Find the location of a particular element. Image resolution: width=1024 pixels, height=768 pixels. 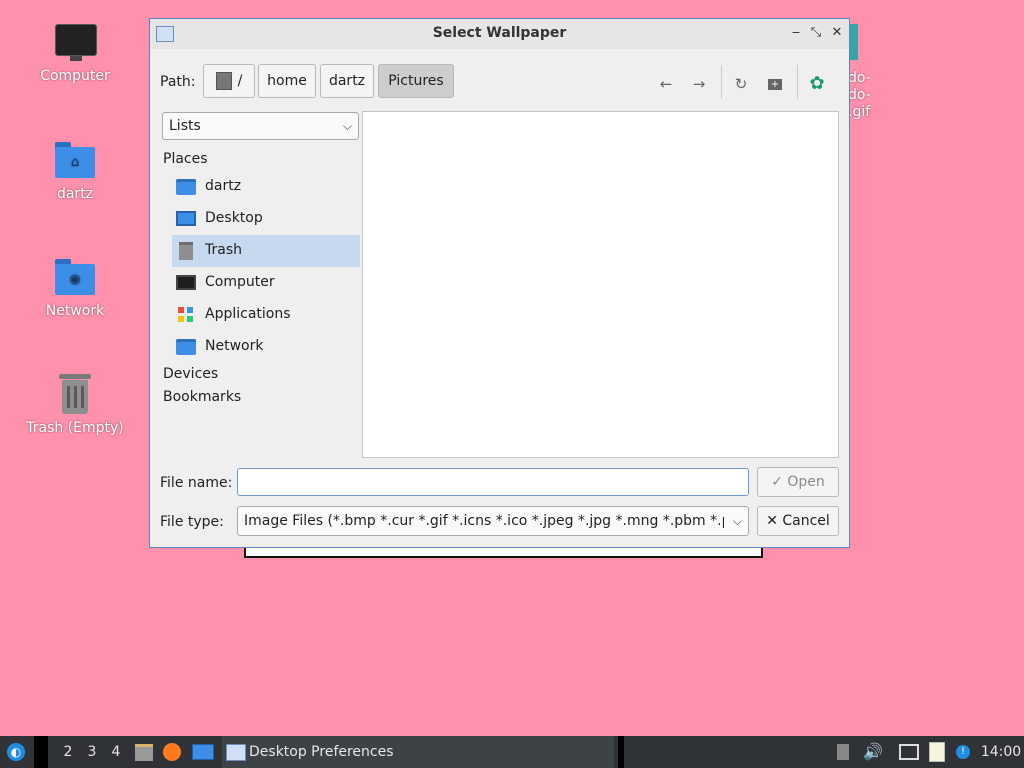

reload-icon: ↻ is located at coordinates (741, 84).